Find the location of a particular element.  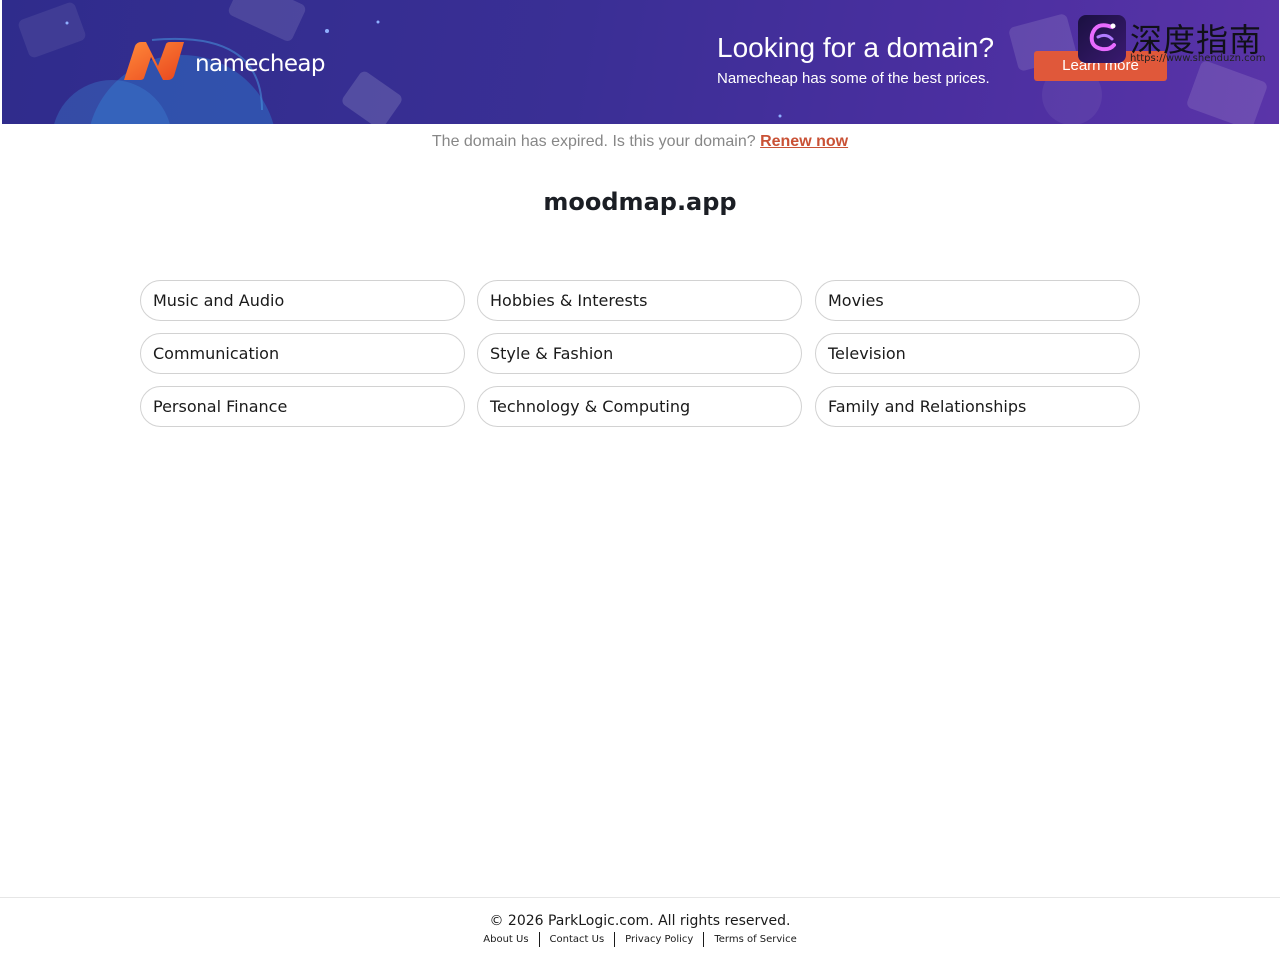

domain-title: moodmap.app is located at coordinates (640, 202).